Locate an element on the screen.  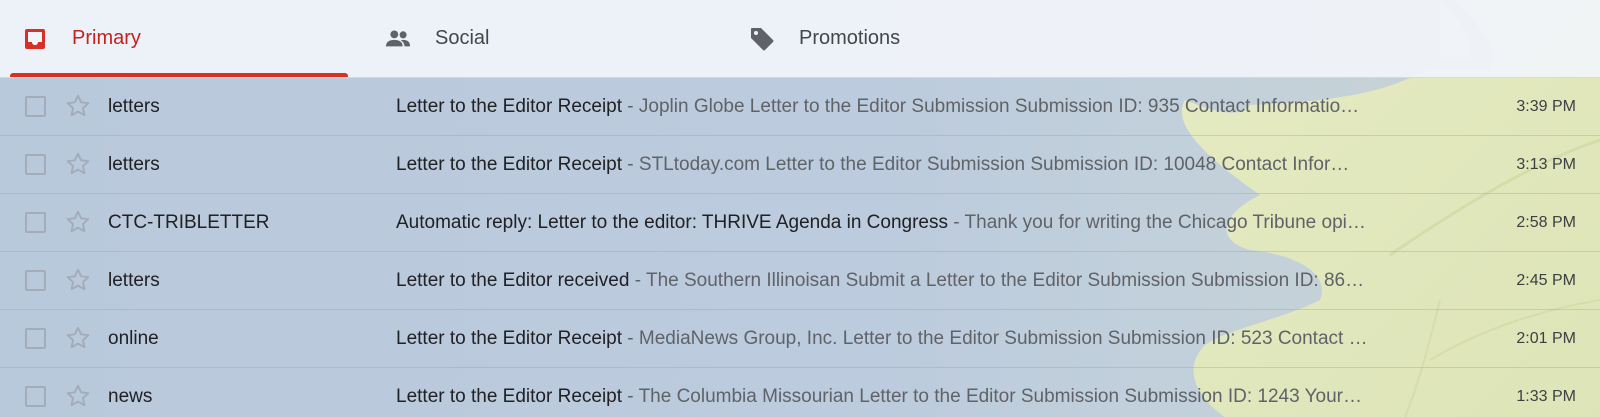
email-subject: Letter to the Editor received is located at coordinates (513, 280).